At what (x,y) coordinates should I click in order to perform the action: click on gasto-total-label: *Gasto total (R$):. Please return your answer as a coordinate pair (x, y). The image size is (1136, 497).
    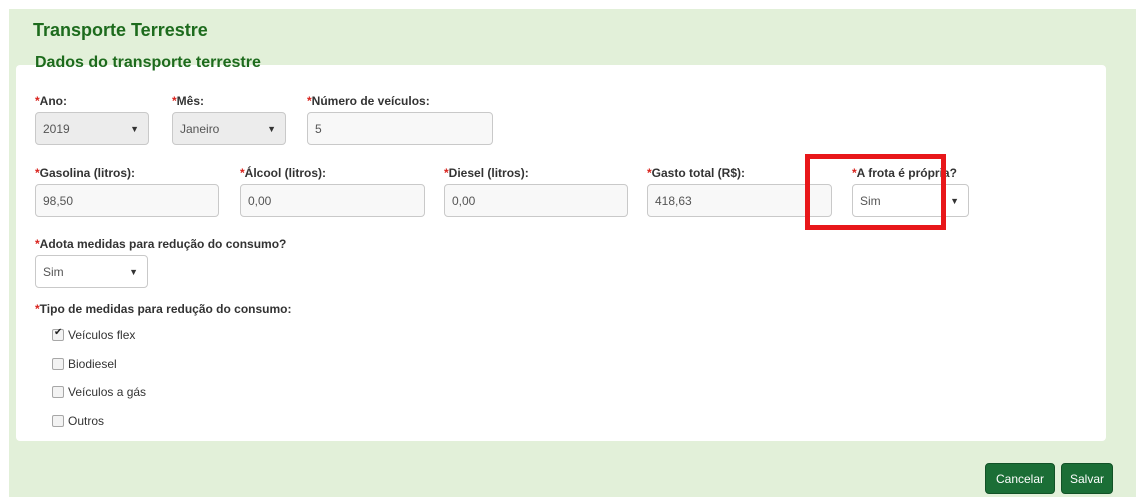
    Looking at the image, I should click on (696, 173).